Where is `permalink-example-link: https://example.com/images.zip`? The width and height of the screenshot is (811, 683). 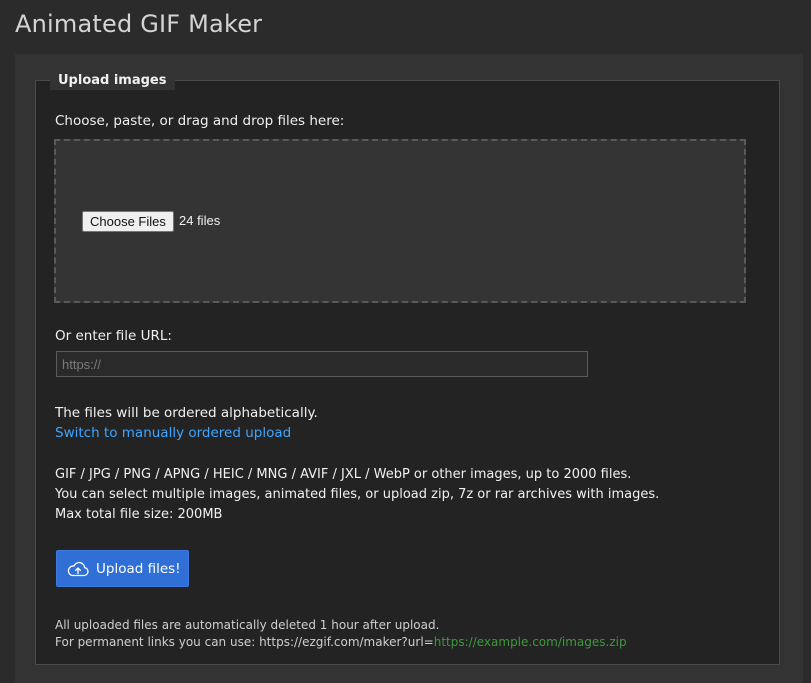 permalink-example-link: https://example.com/images.zip is located at coordinates (530, 642).